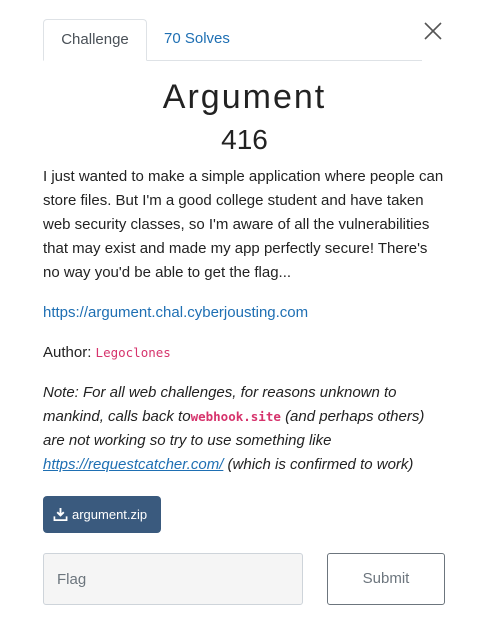  I want to click on close-icon, so click(433, 31).